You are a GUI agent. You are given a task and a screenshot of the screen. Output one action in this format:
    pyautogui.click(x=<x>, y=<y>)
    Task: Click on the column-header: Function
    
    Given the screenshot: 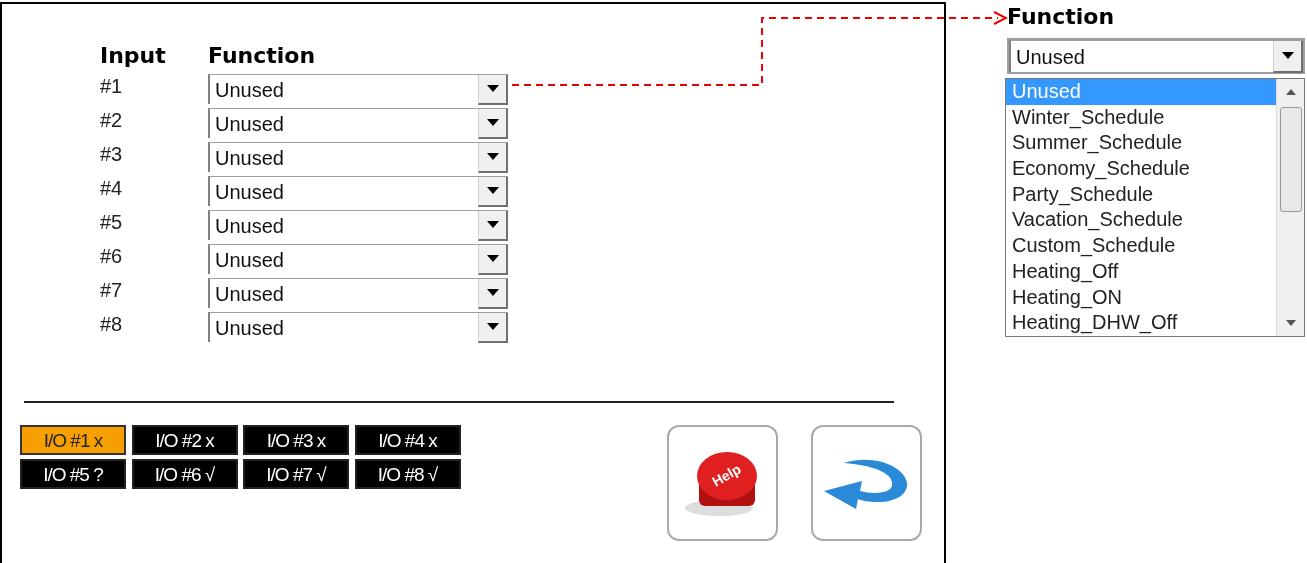 What is the action you would take?
    pyautogui.click(x=262, y=56)
    